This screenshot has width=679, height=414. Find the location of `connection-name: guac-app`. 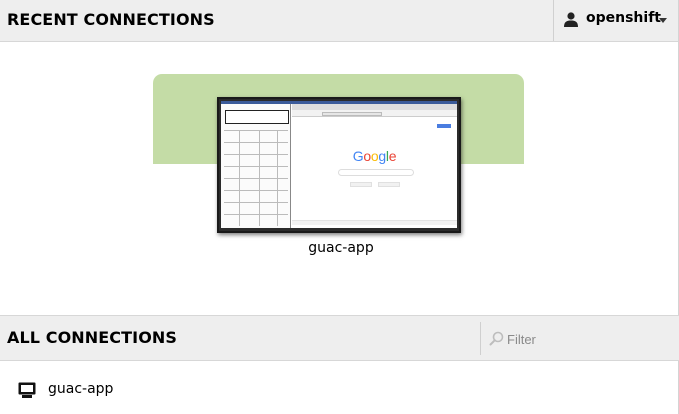

connection-name: guac-app is located at coordinates (81, 389).